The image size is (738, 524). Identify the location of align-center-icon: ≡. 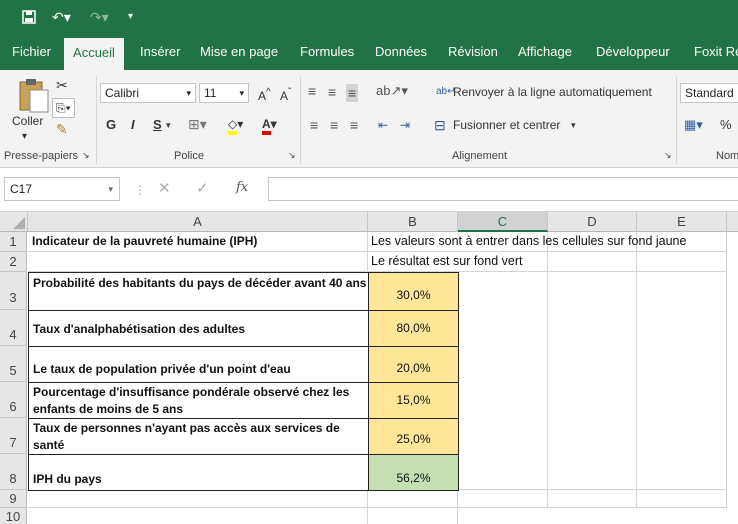
(334, 125).